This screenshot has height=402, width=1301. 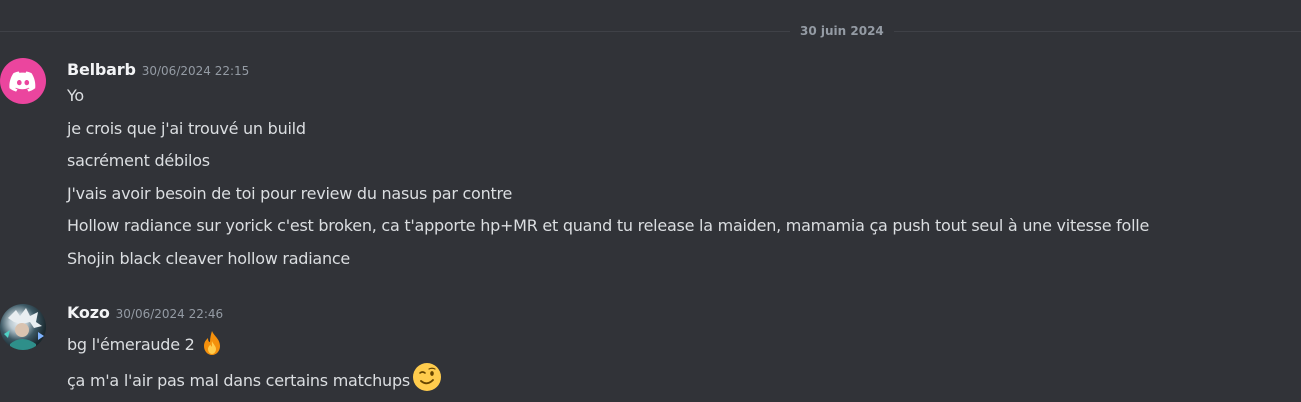 I want to click on username: Belbarb, so click(x=101, y=69).